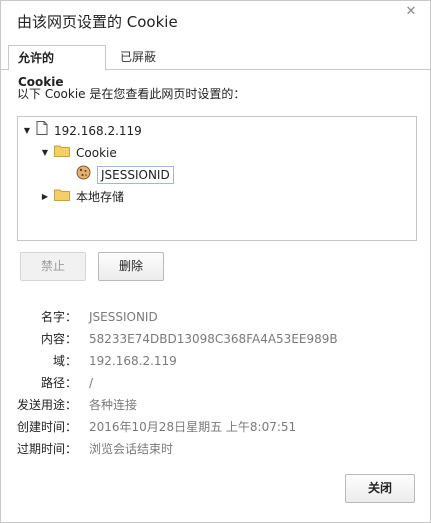 This screenshot has height=523, width=431. What do you see at coordinates (216, 361) in the screenshot?
I see `detail-row-domain: 域： 192.168.2.119` at bounding box center [216, 361].